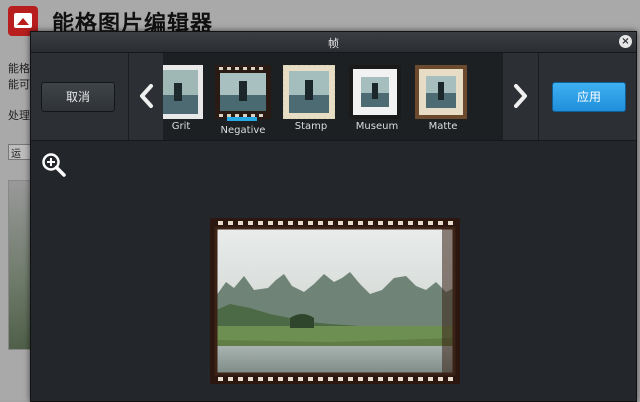  Describe the element at coordinates (538, 96) in the screenshot. I see `divider` at that location.